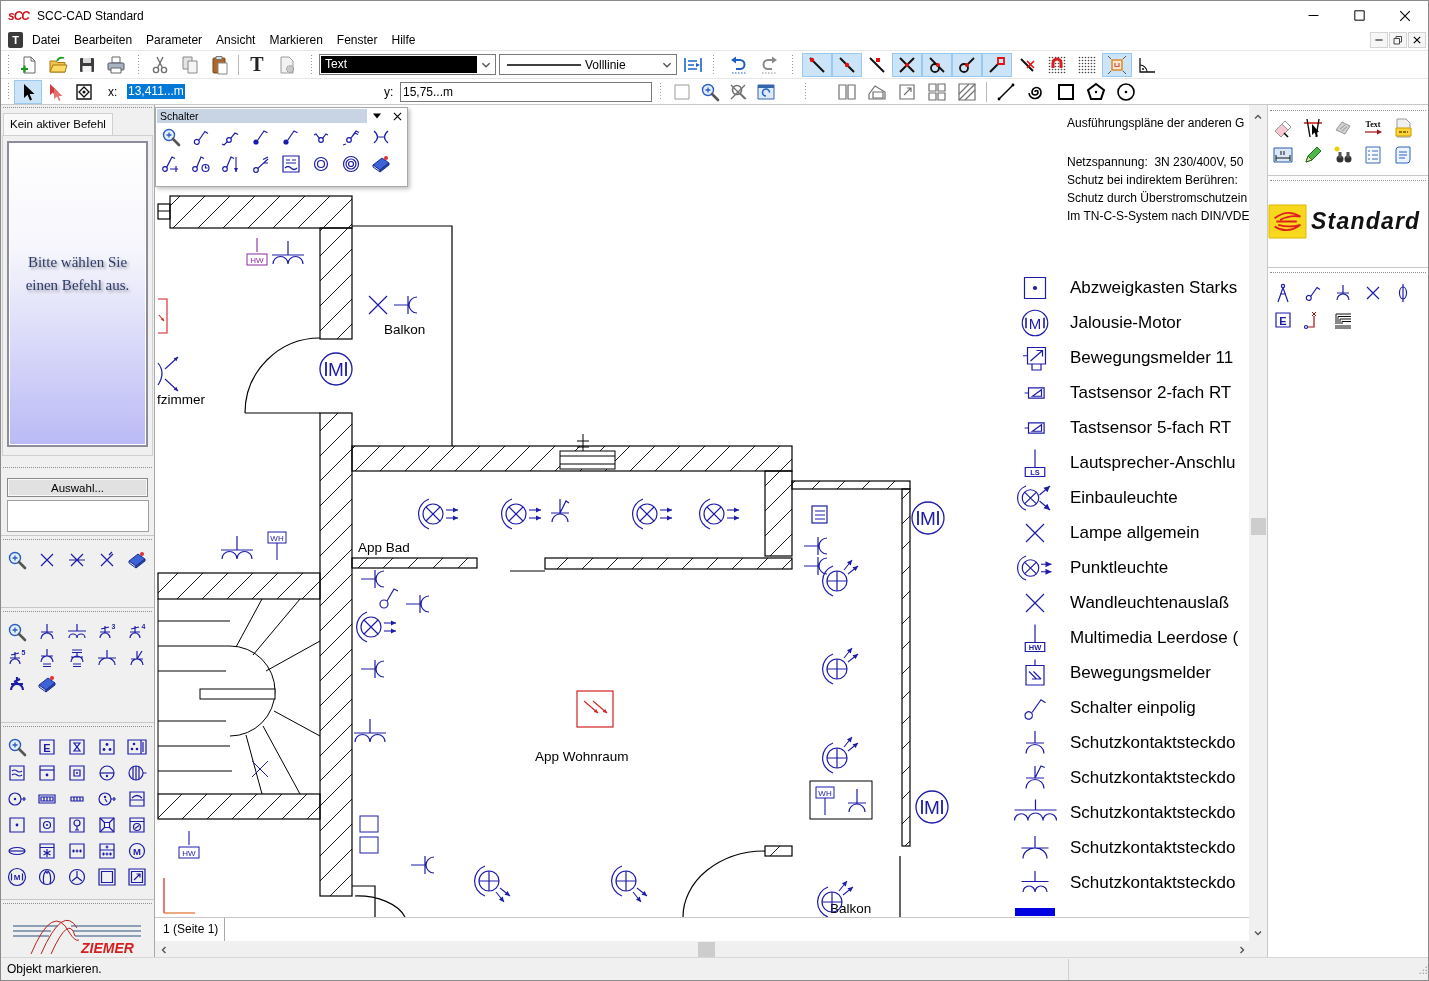 This screenshot has height=981, width=1429. Describe the element at coordinates (90, 15) in the screenshot. I see `window-title: SCC-CAD Standard` at that location.